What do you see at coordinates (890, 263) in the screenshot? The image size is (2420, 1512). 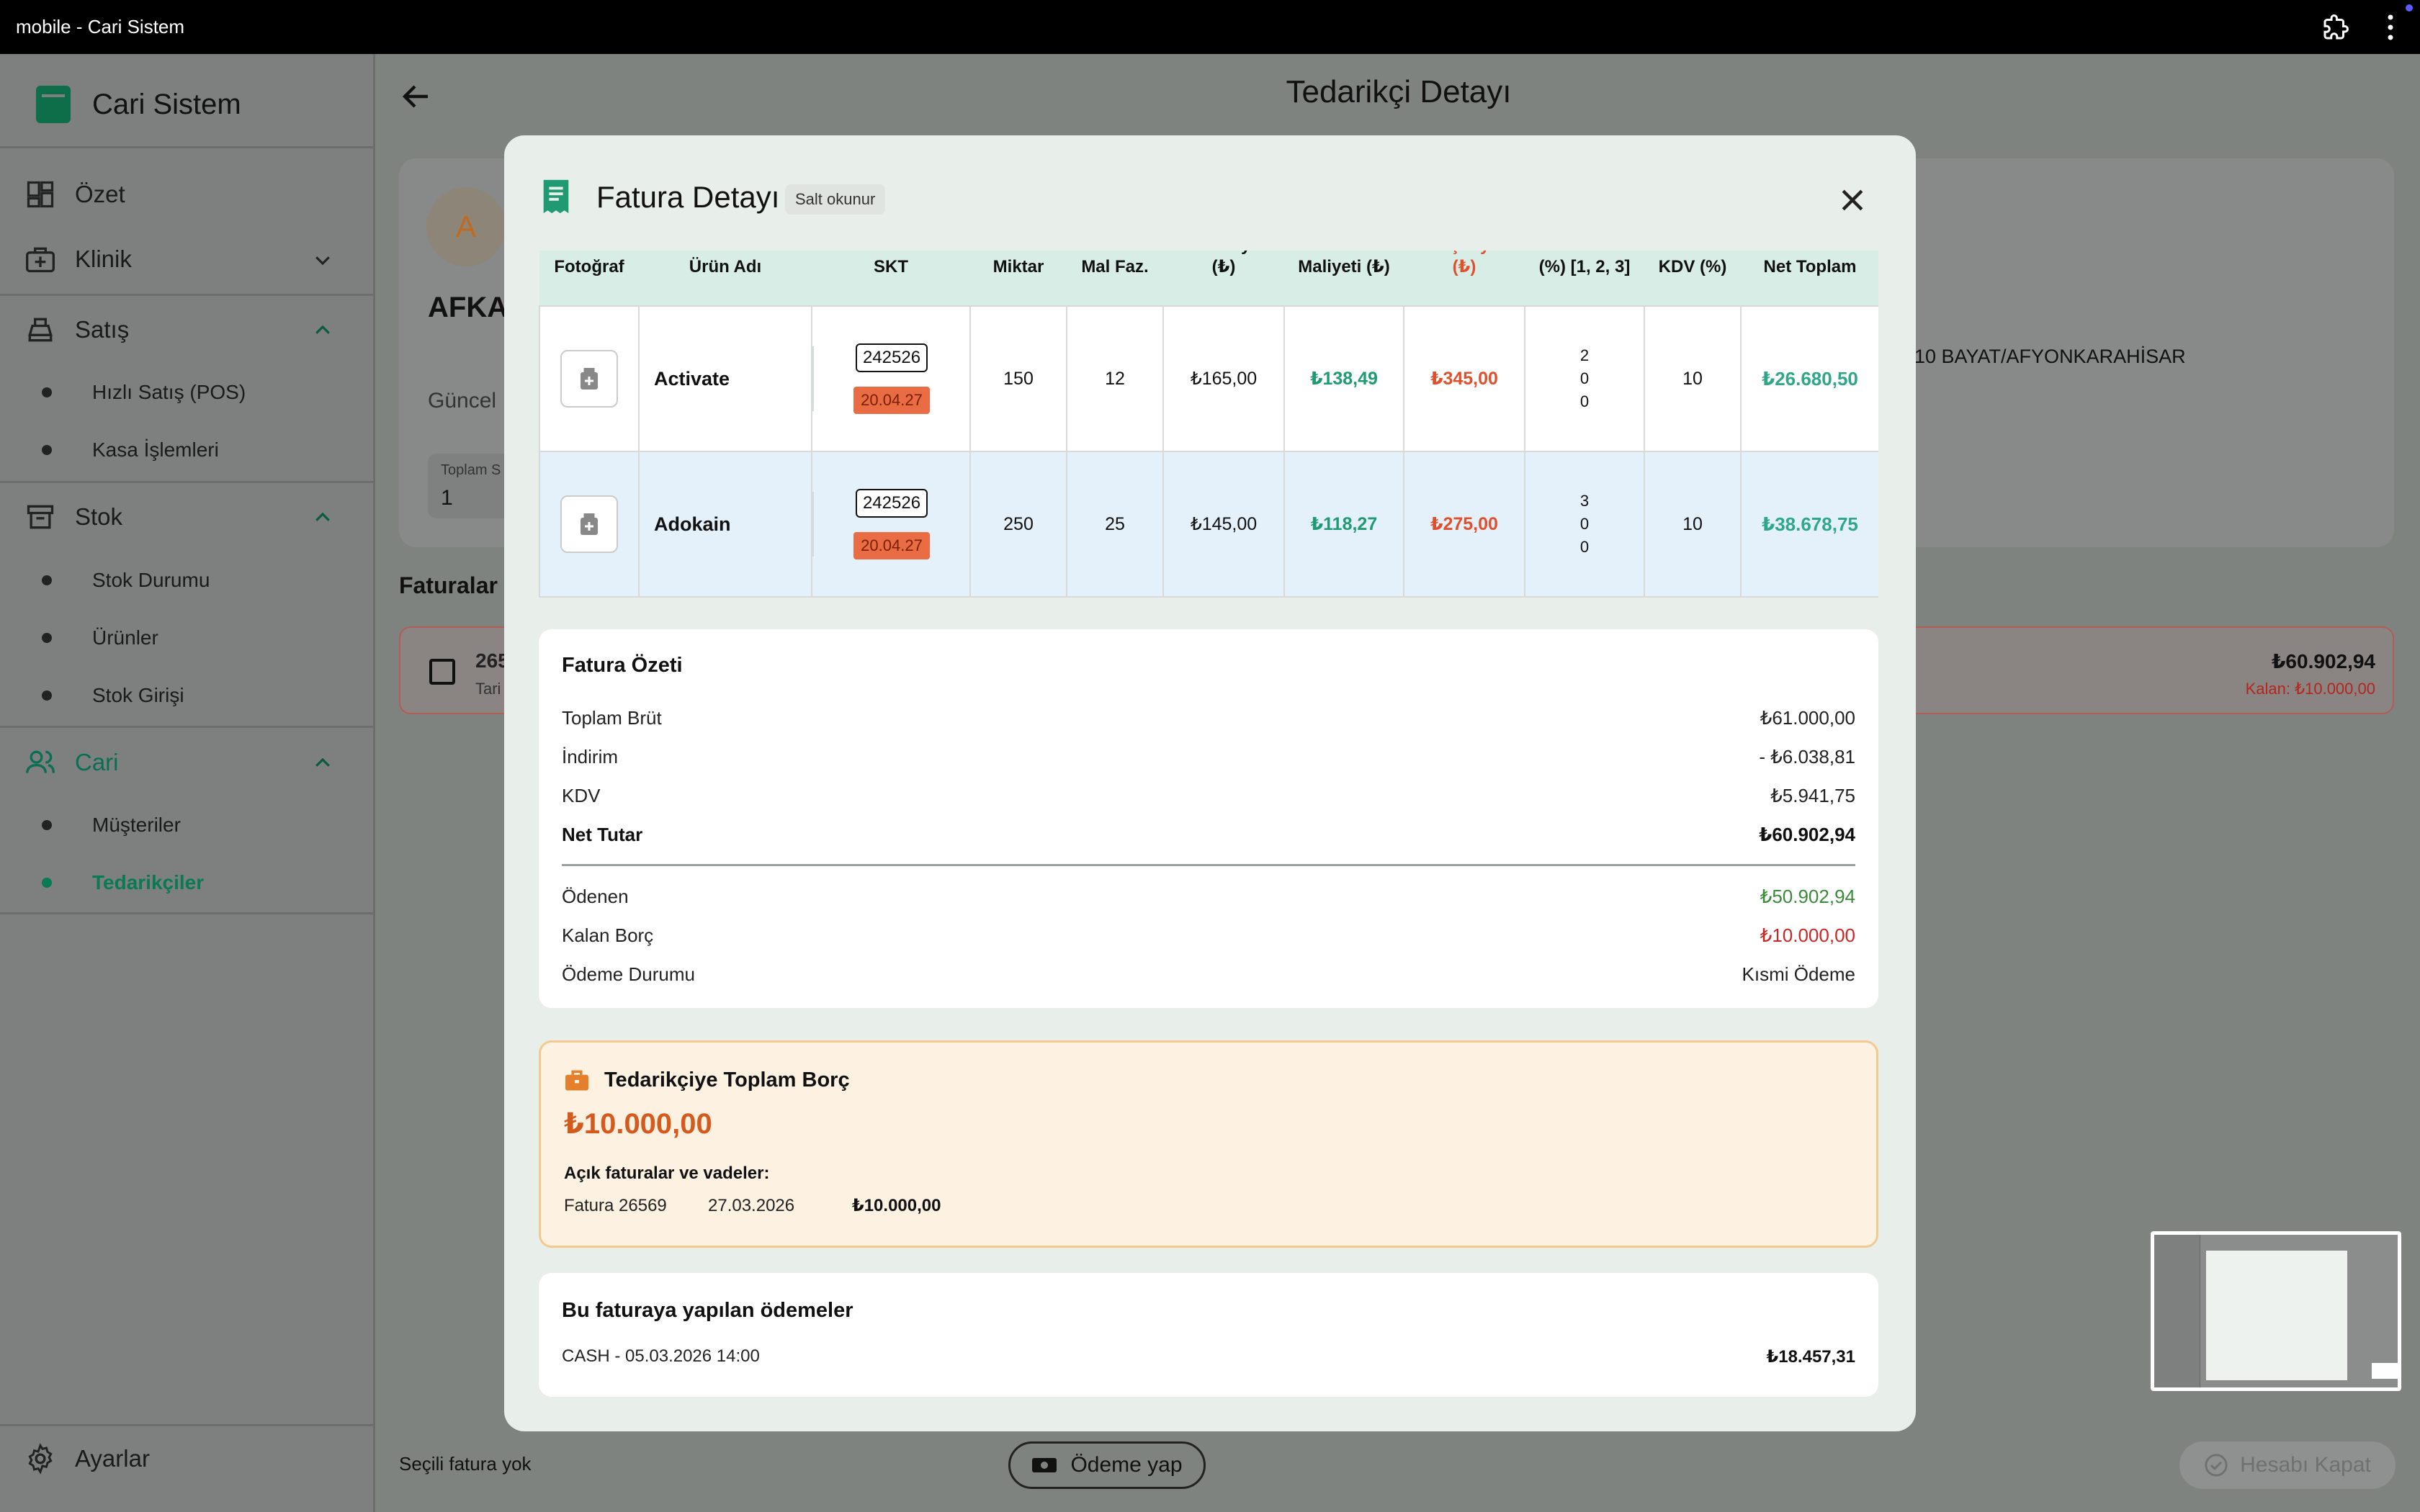 I see `col-header: Parti SKT` at bounding box center [890, 263].